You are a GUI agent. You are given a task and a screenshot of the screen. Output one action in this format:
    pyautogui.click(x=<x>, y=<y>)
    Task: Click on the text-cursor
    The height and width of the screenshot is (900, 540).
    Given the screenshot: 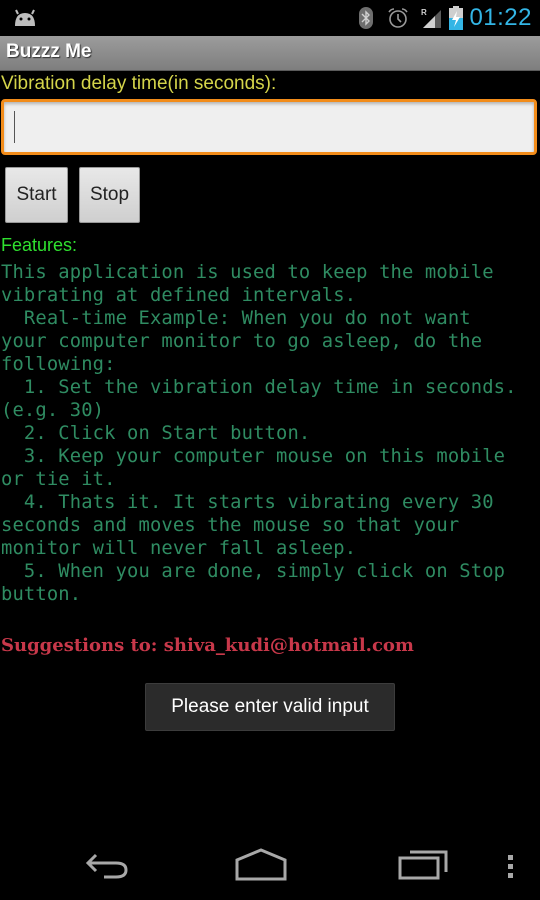 What is the action you would take?
    pyautogui.click(x=14, y=127)
    